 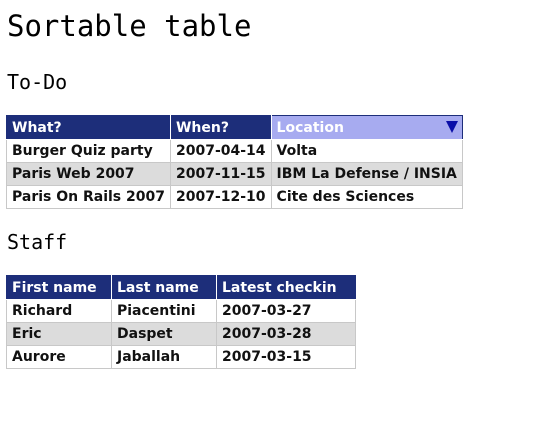 What do you see at coordinates (54, 287) in the screenshot?
I see `header-label: First name` at bounding box center [54, 287].